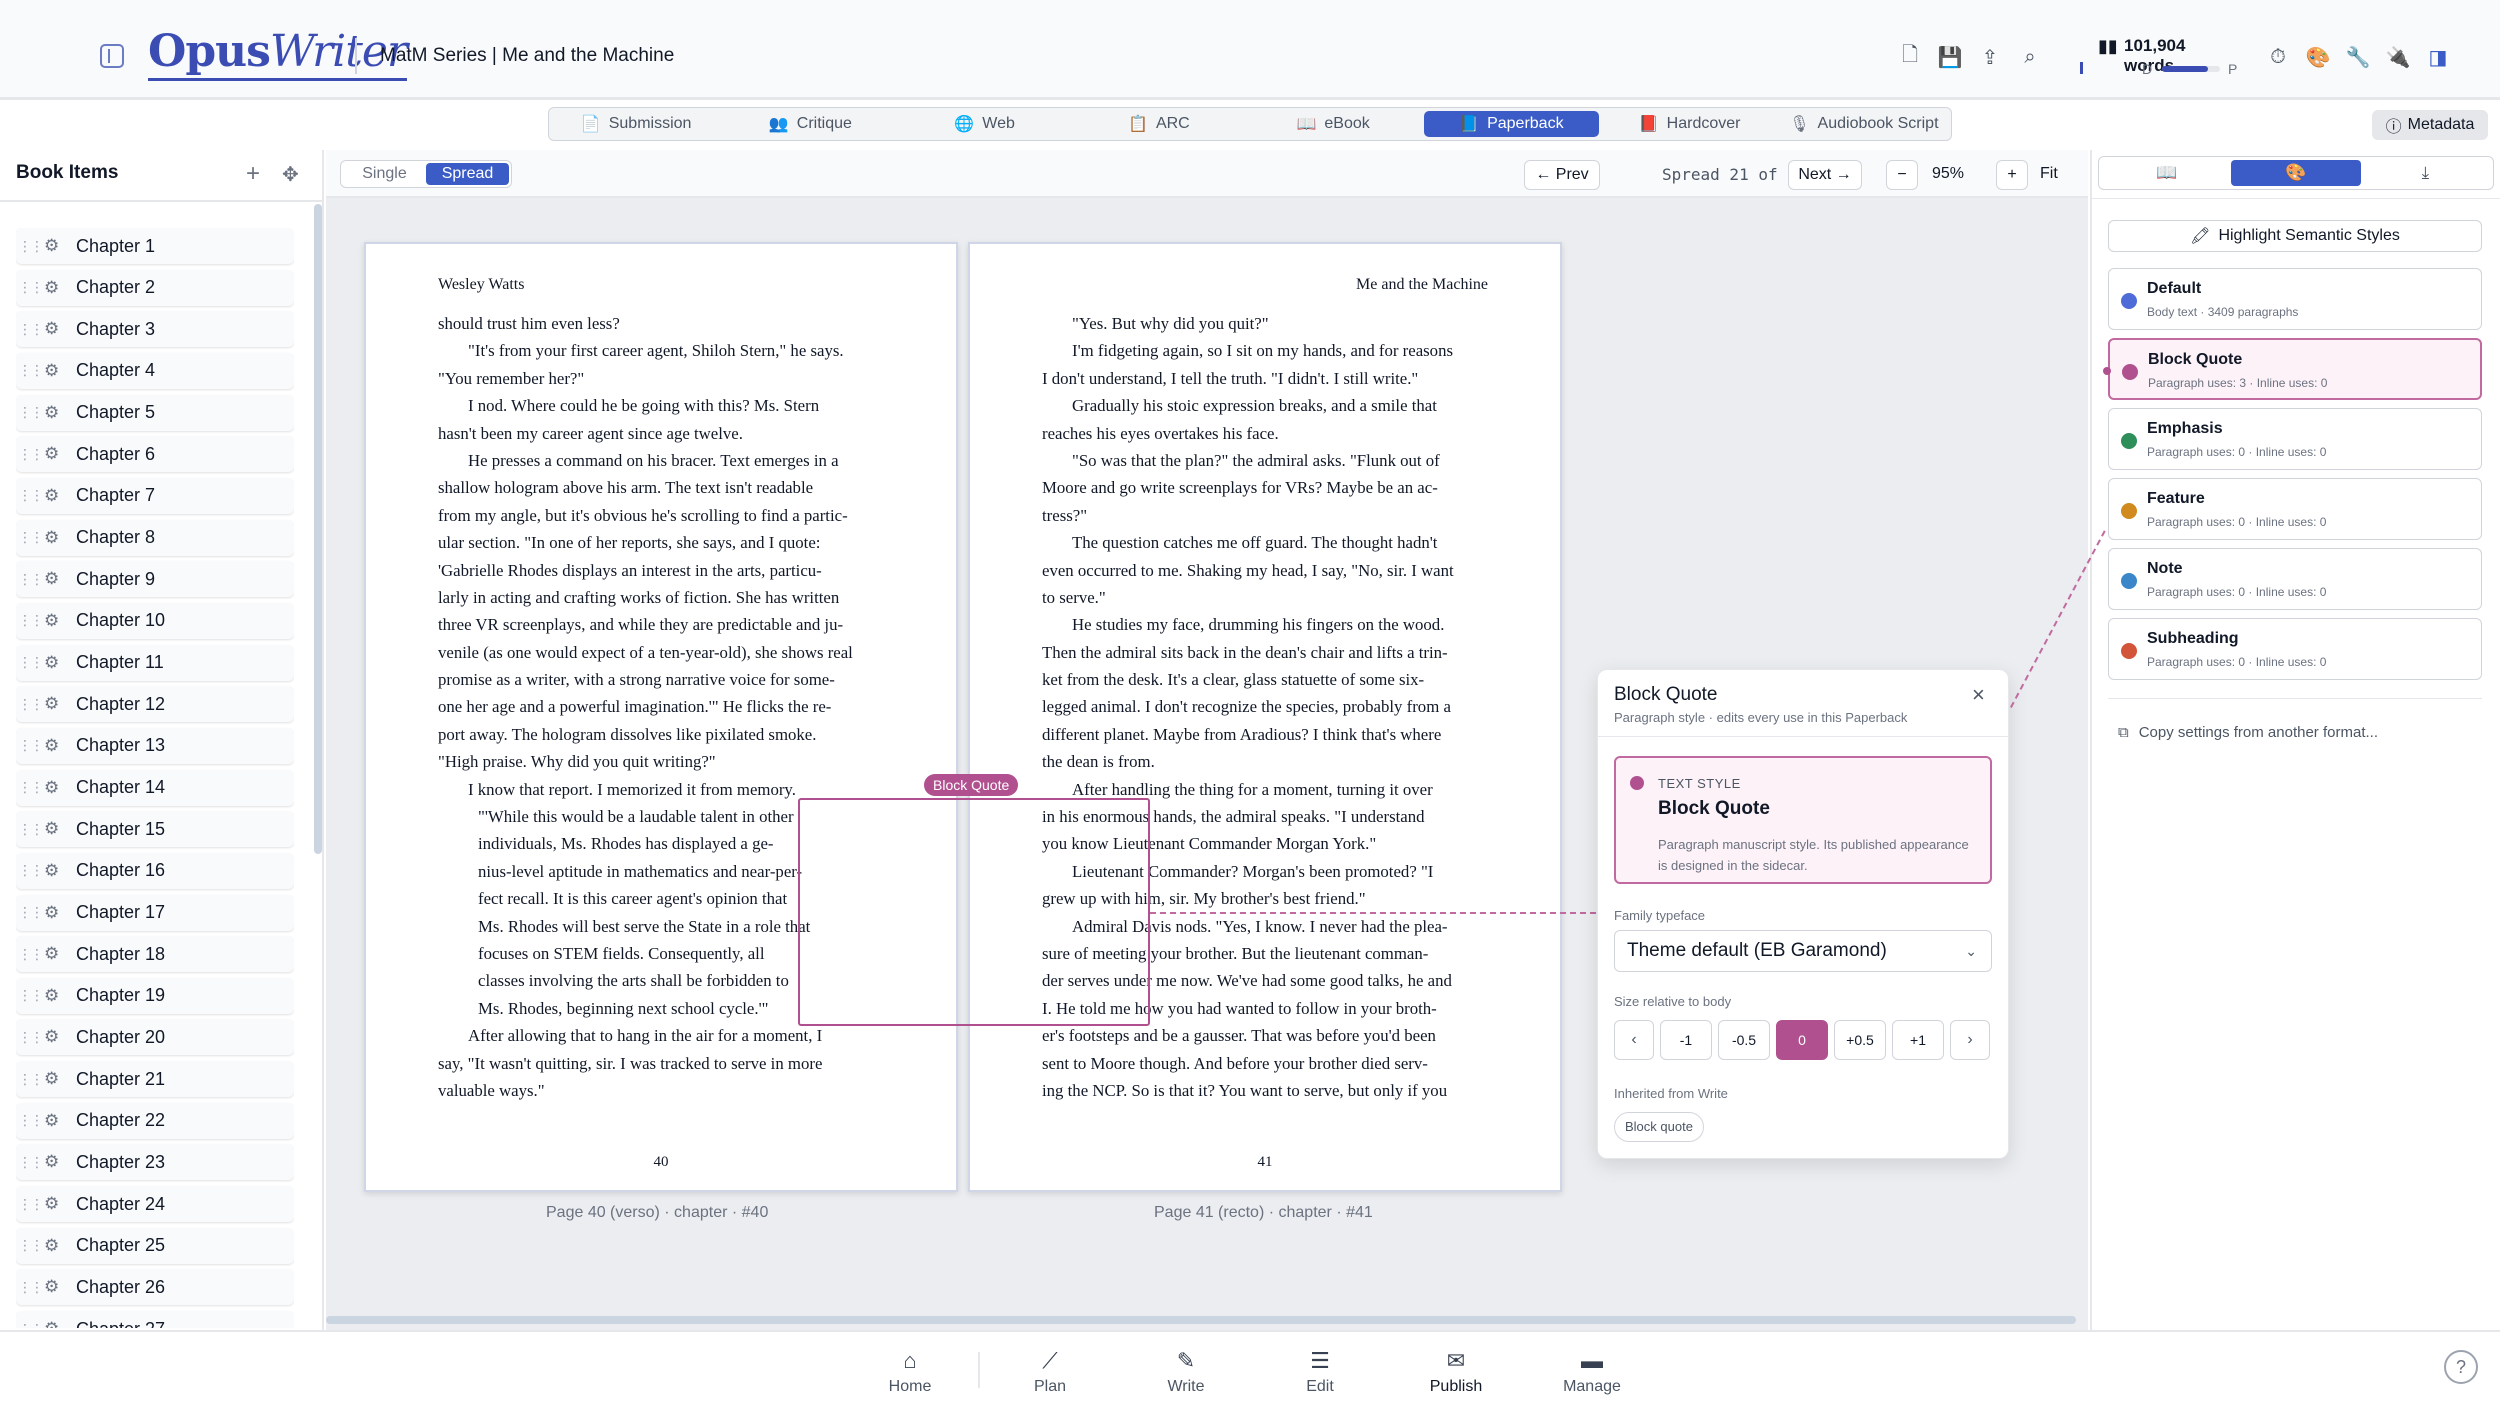  Describe the element at coordinates (155, 745) in the screenshot. I see `sidebar-item-chapter: ⋮⋮ ⚙ Chapter 13` at that location.